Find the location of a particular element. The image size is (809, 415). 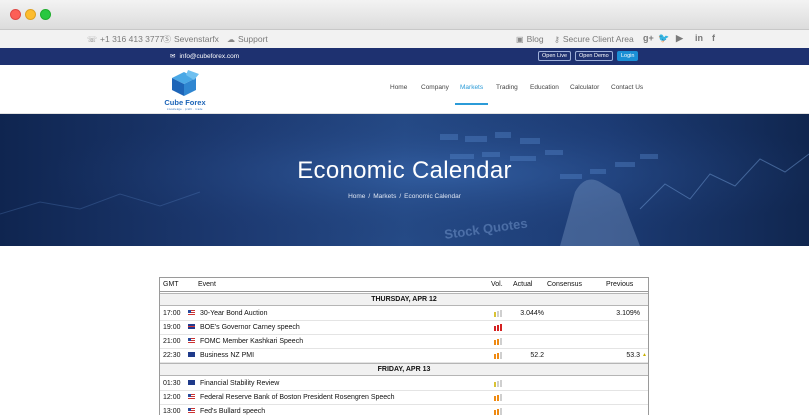

event-time: 22:30 is located at coordinates (172, 355).